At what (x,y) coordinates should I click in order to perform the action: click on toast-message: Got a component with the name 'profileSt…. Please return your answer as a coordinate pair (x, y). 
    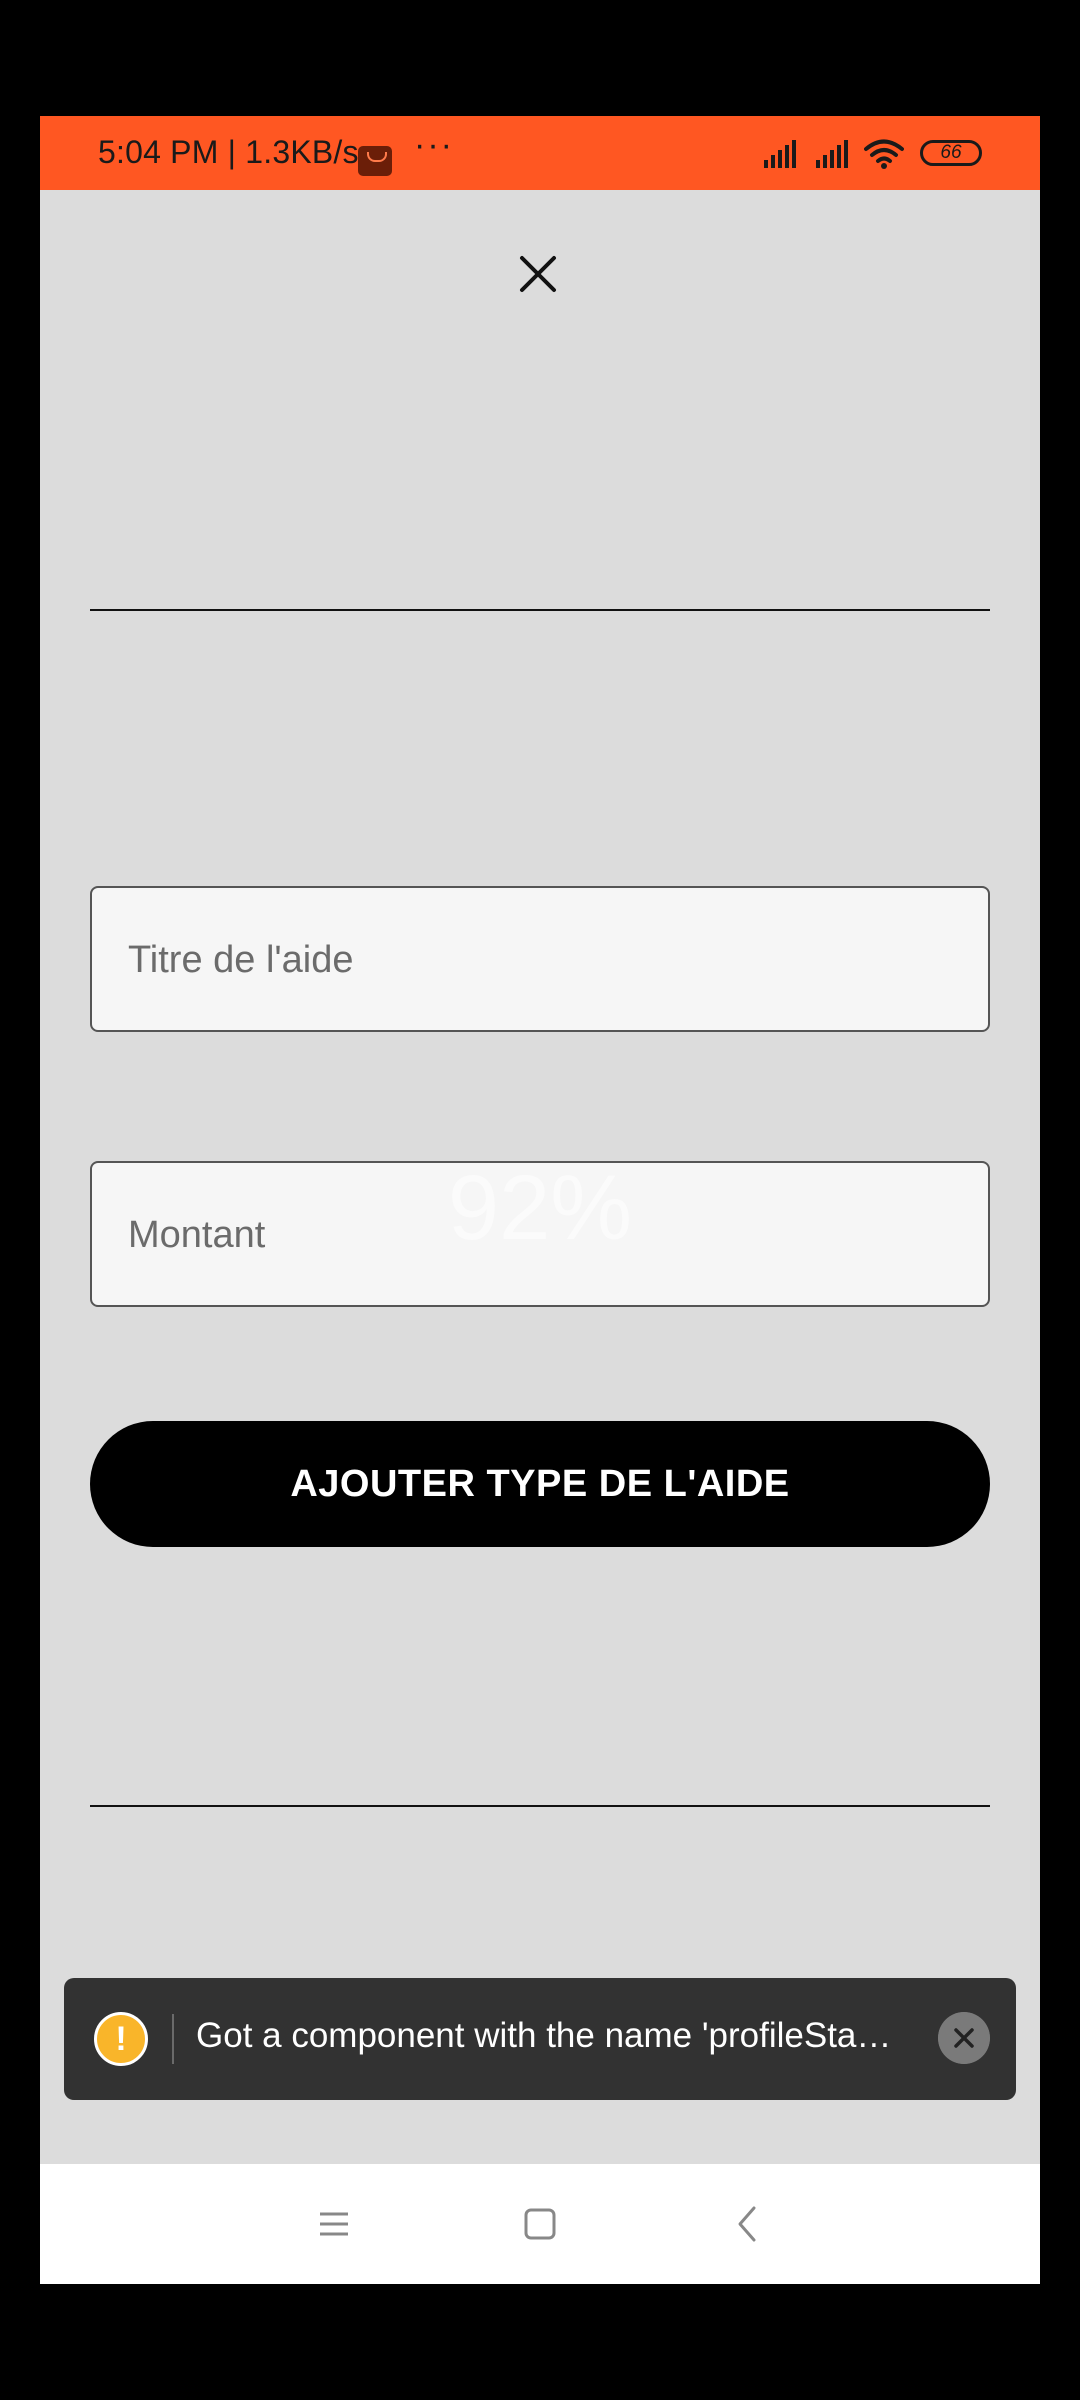
    Looking at the image, I should click on (544, 2035).